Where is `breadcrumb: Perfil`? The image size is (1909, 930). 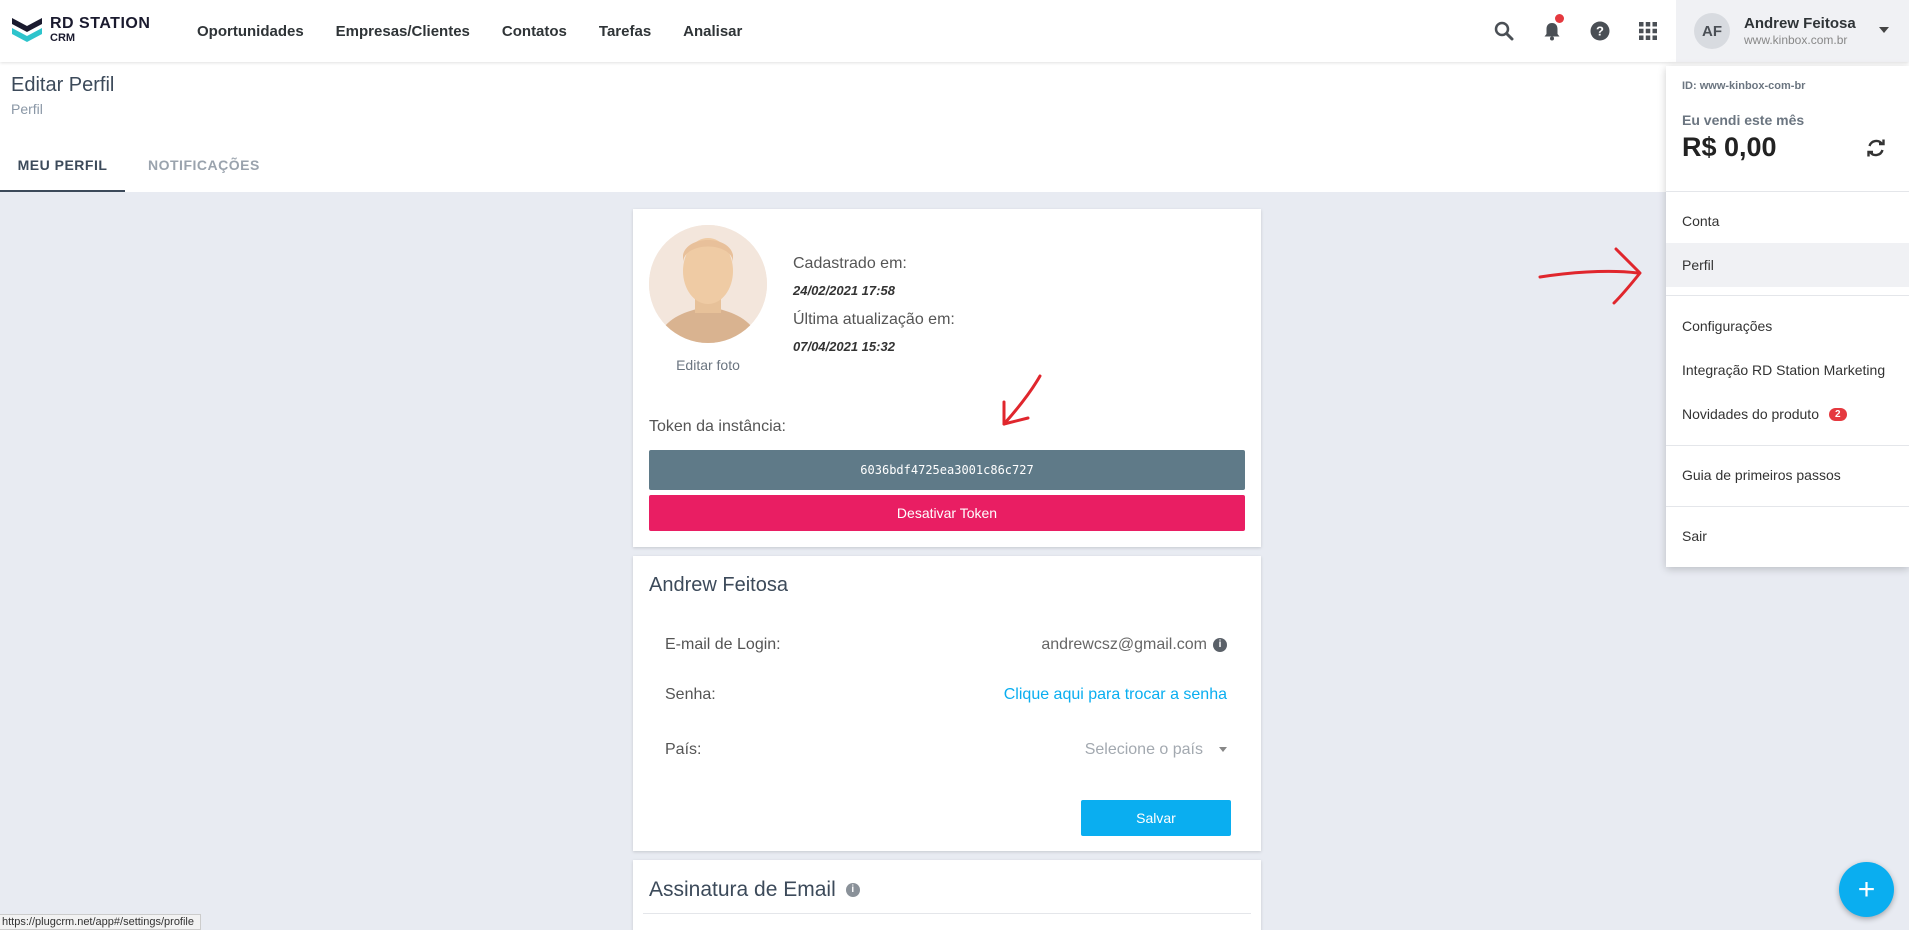 breadcrumb: Perfil is located at coordinates (27, 109).